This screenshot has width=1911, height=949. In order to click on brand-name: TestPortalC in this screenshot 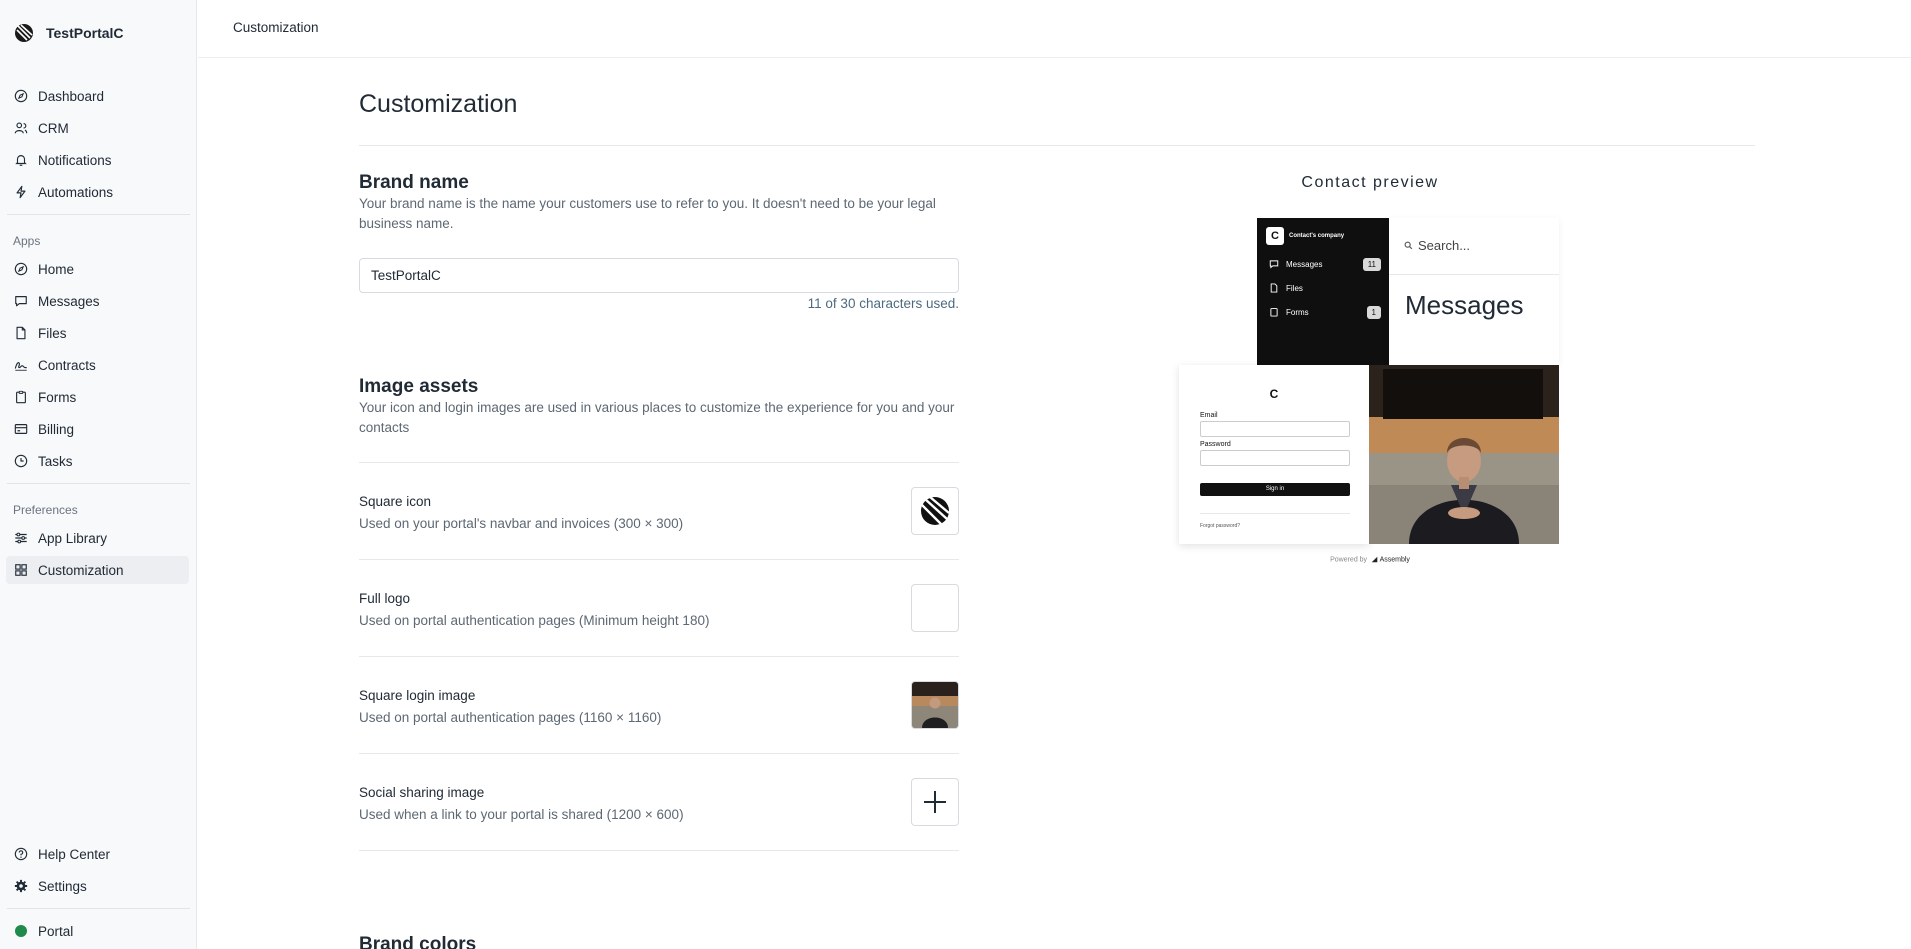, I will do `click(85, 33)`.